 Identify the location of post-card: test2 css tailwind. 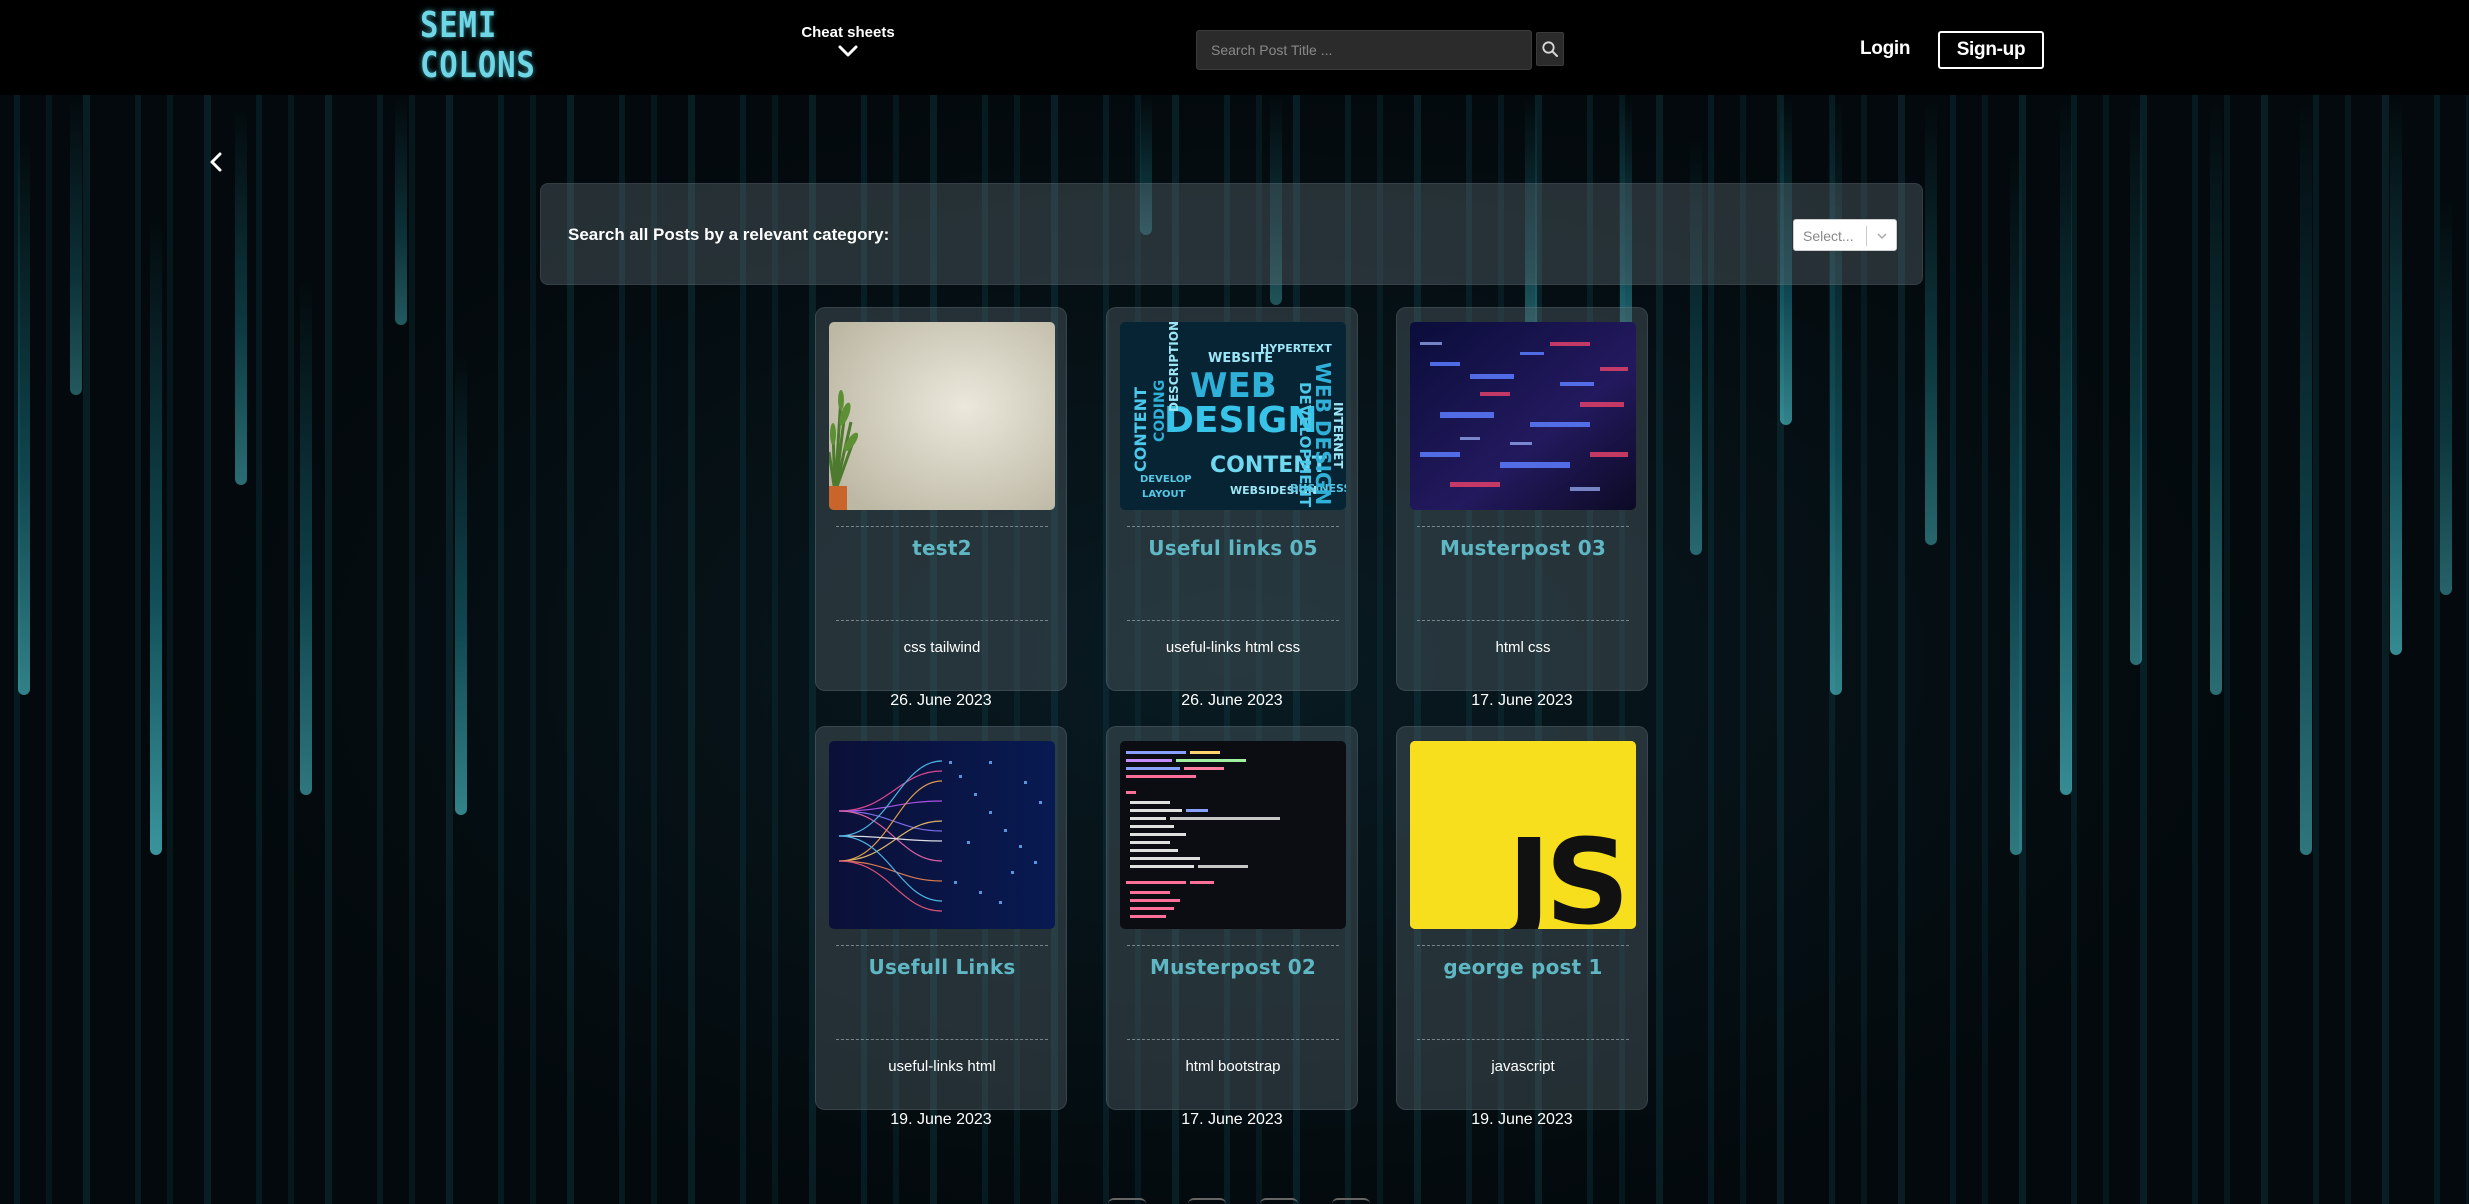
(941, 499).